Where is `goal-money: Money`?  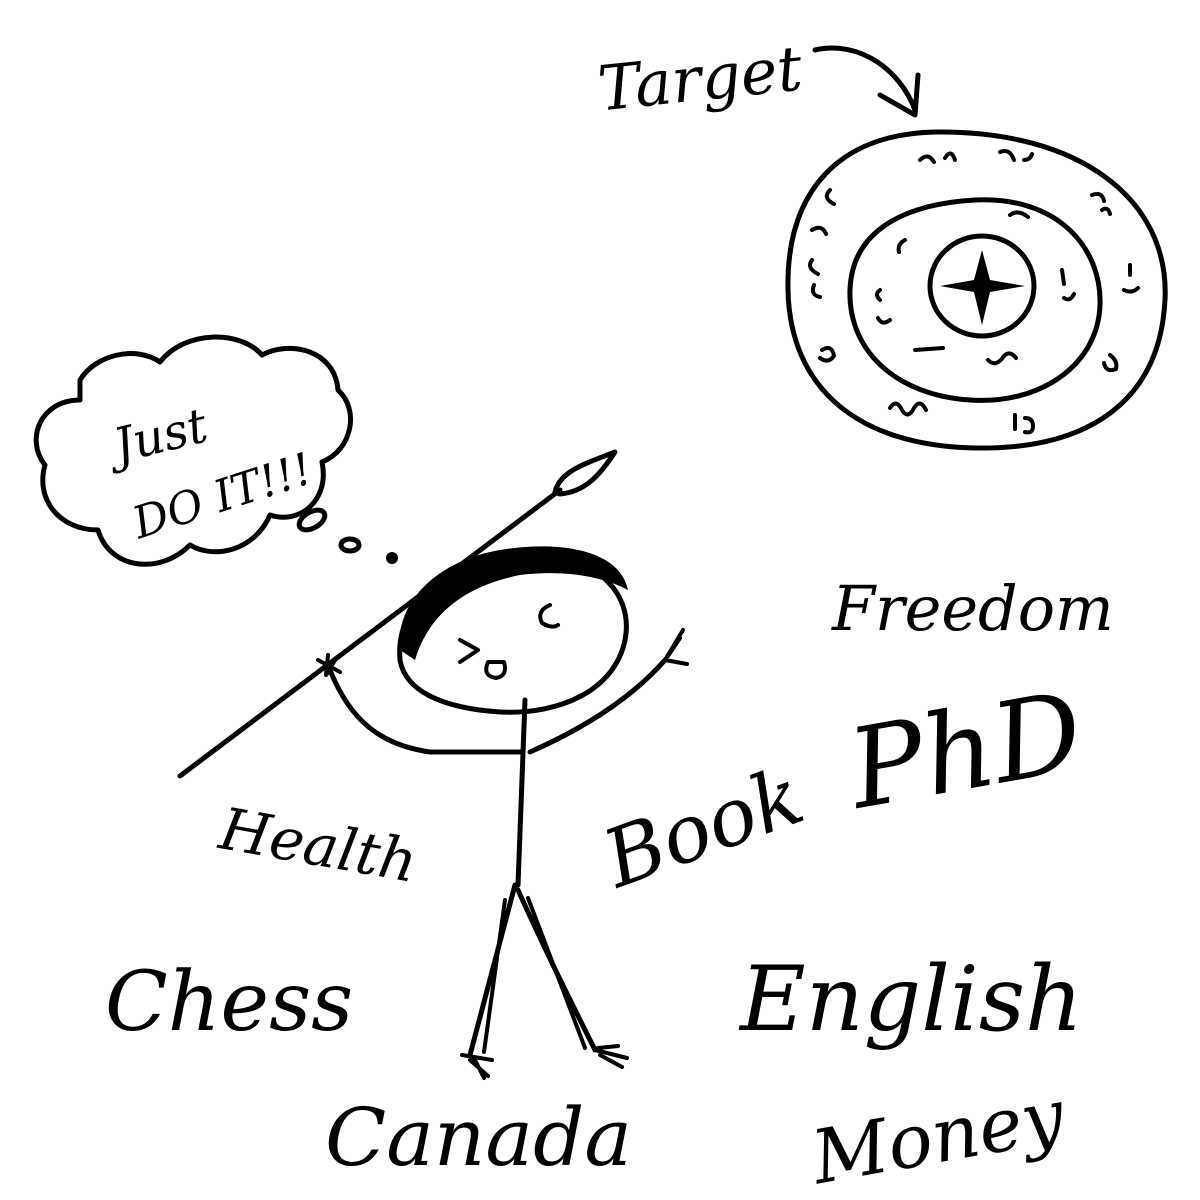 goal-money: Money is located at coordinates (938, 1136).